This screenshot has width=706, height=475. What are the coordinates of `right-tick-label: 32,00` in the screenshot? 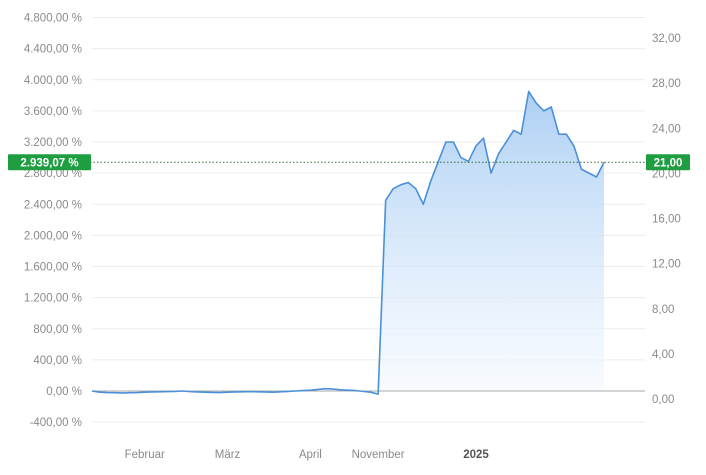 It's located at (666, 39).